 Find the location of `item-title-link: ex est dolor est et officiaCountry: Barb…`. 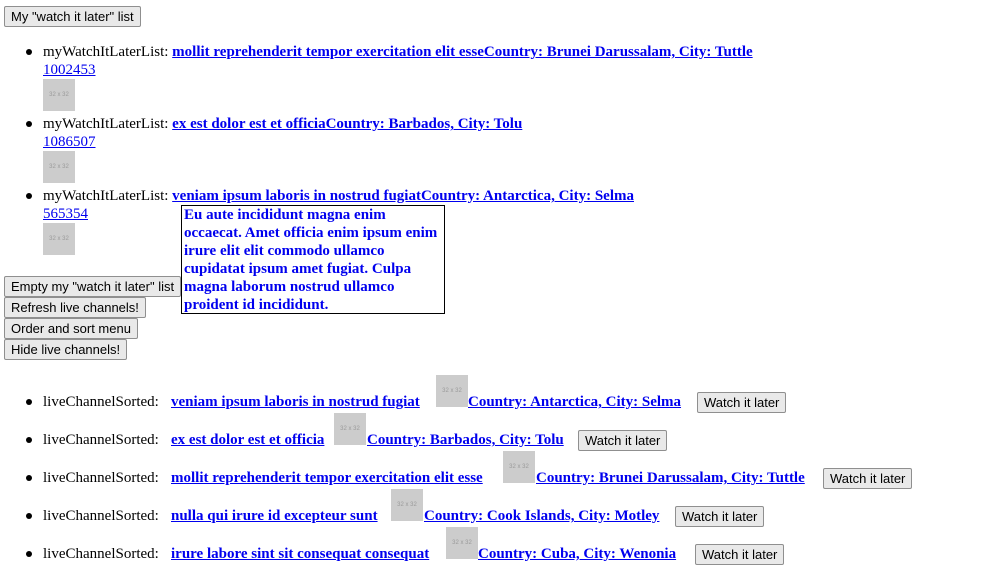

item-title-link: ex est dolor est et officiaCountry: Barb… is located at coordinates (347, 124).